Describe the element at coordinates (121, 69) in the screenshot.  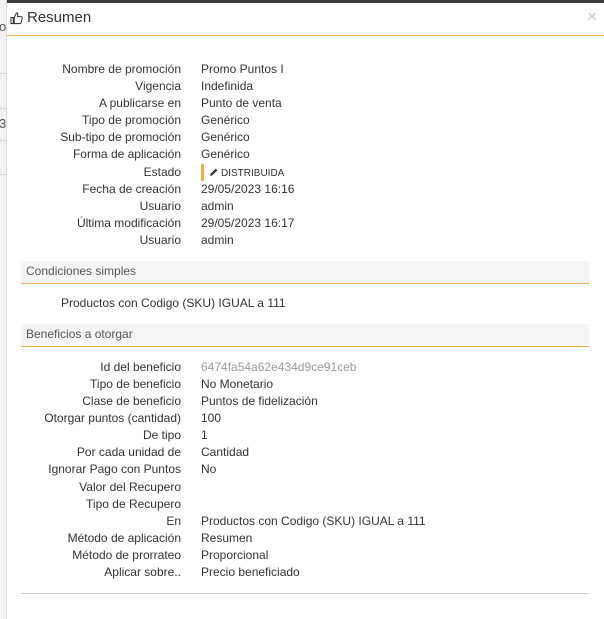
I see `field-label: Nombre de promoción` at that location.